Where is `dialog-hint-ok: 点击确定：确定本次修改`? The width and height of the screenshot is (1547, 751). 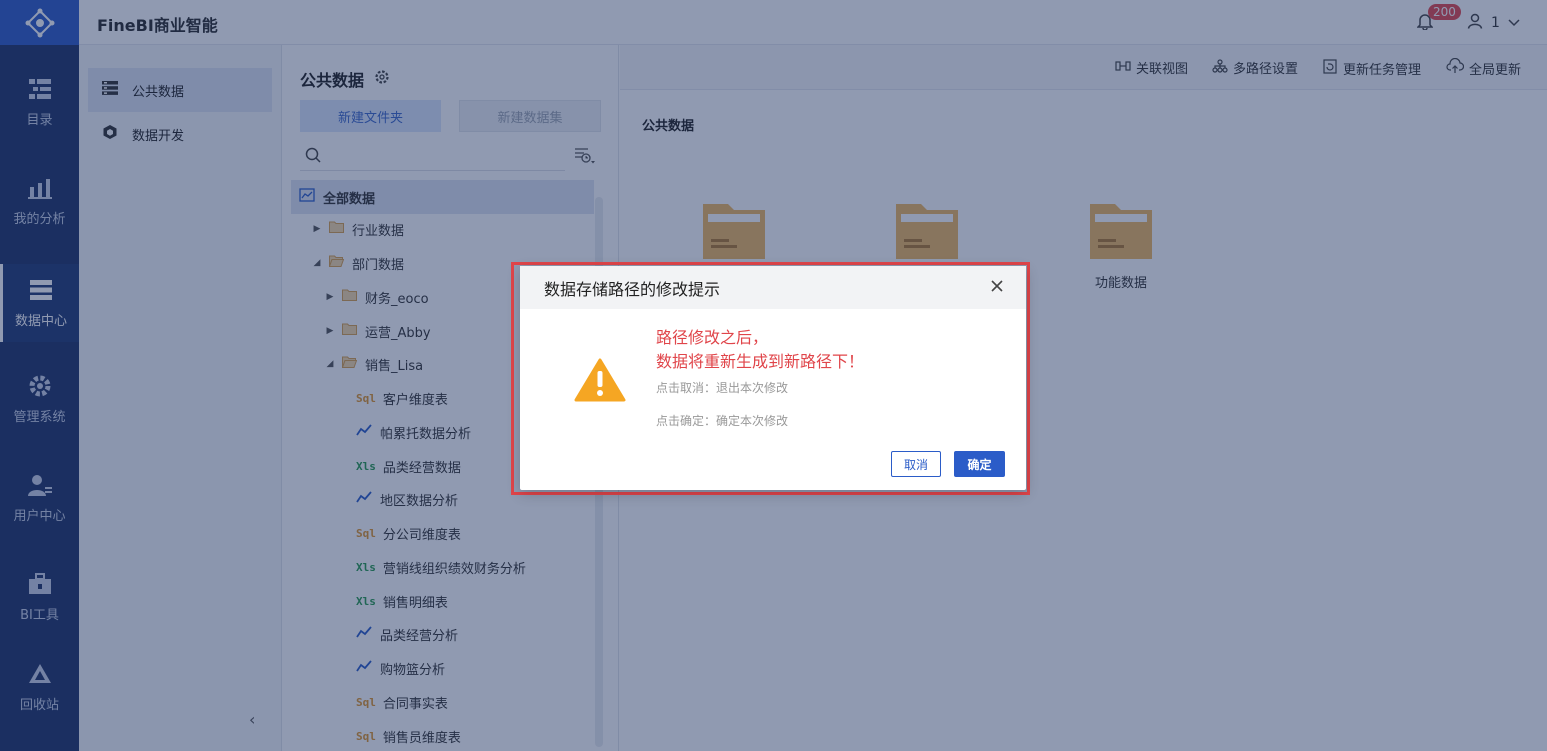
dialog-hint-ok: 点击确定：确定本次修改 is located at coordinates (722, 421).